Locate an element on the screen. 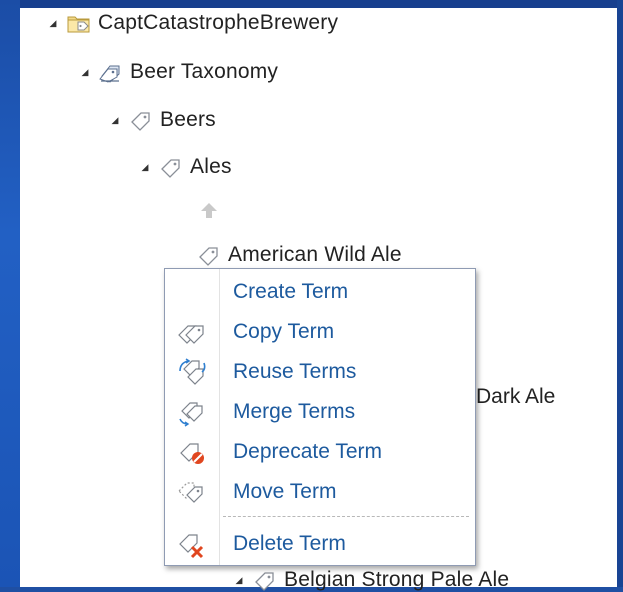 The image size is (623, 592). left-desktop-edge is located at coordinates (10, 293).